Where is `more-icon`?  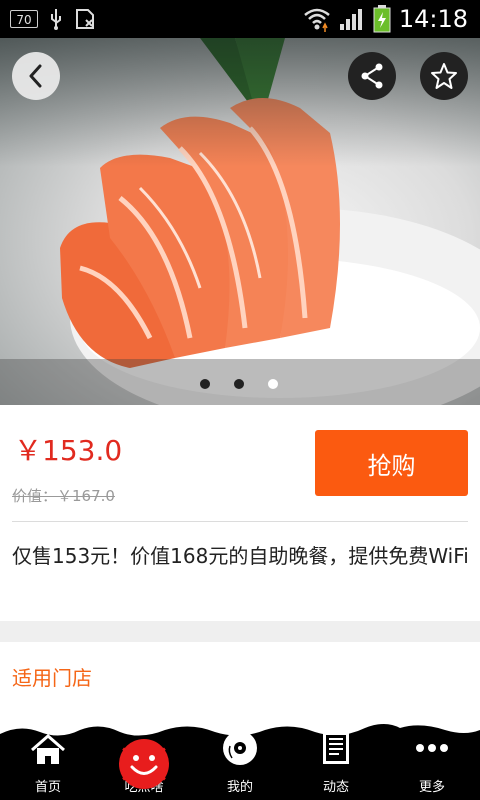 more-icon is located at coordinates (432, 748).